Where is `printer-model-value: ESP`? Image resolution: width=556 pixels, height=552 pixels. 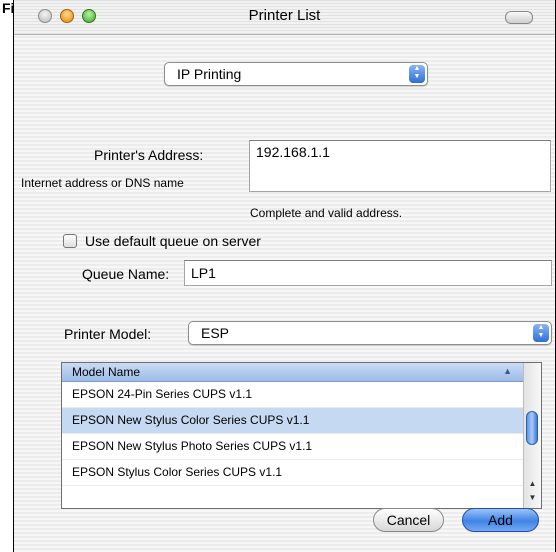 printer-model-value: ESP is located at coordinates (215, 333).